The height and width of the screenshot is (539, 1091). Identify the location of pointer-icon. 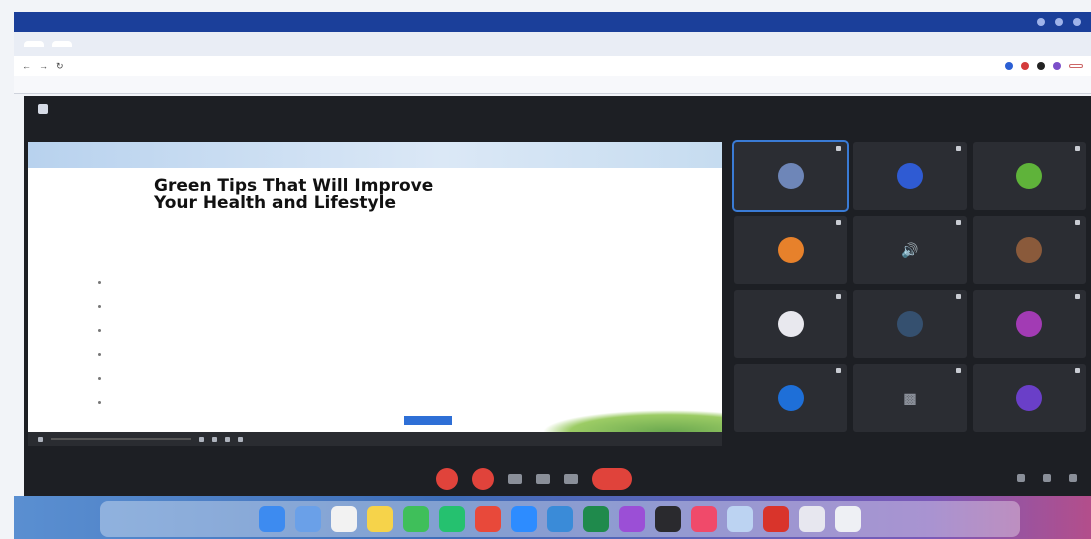
(227, 439).